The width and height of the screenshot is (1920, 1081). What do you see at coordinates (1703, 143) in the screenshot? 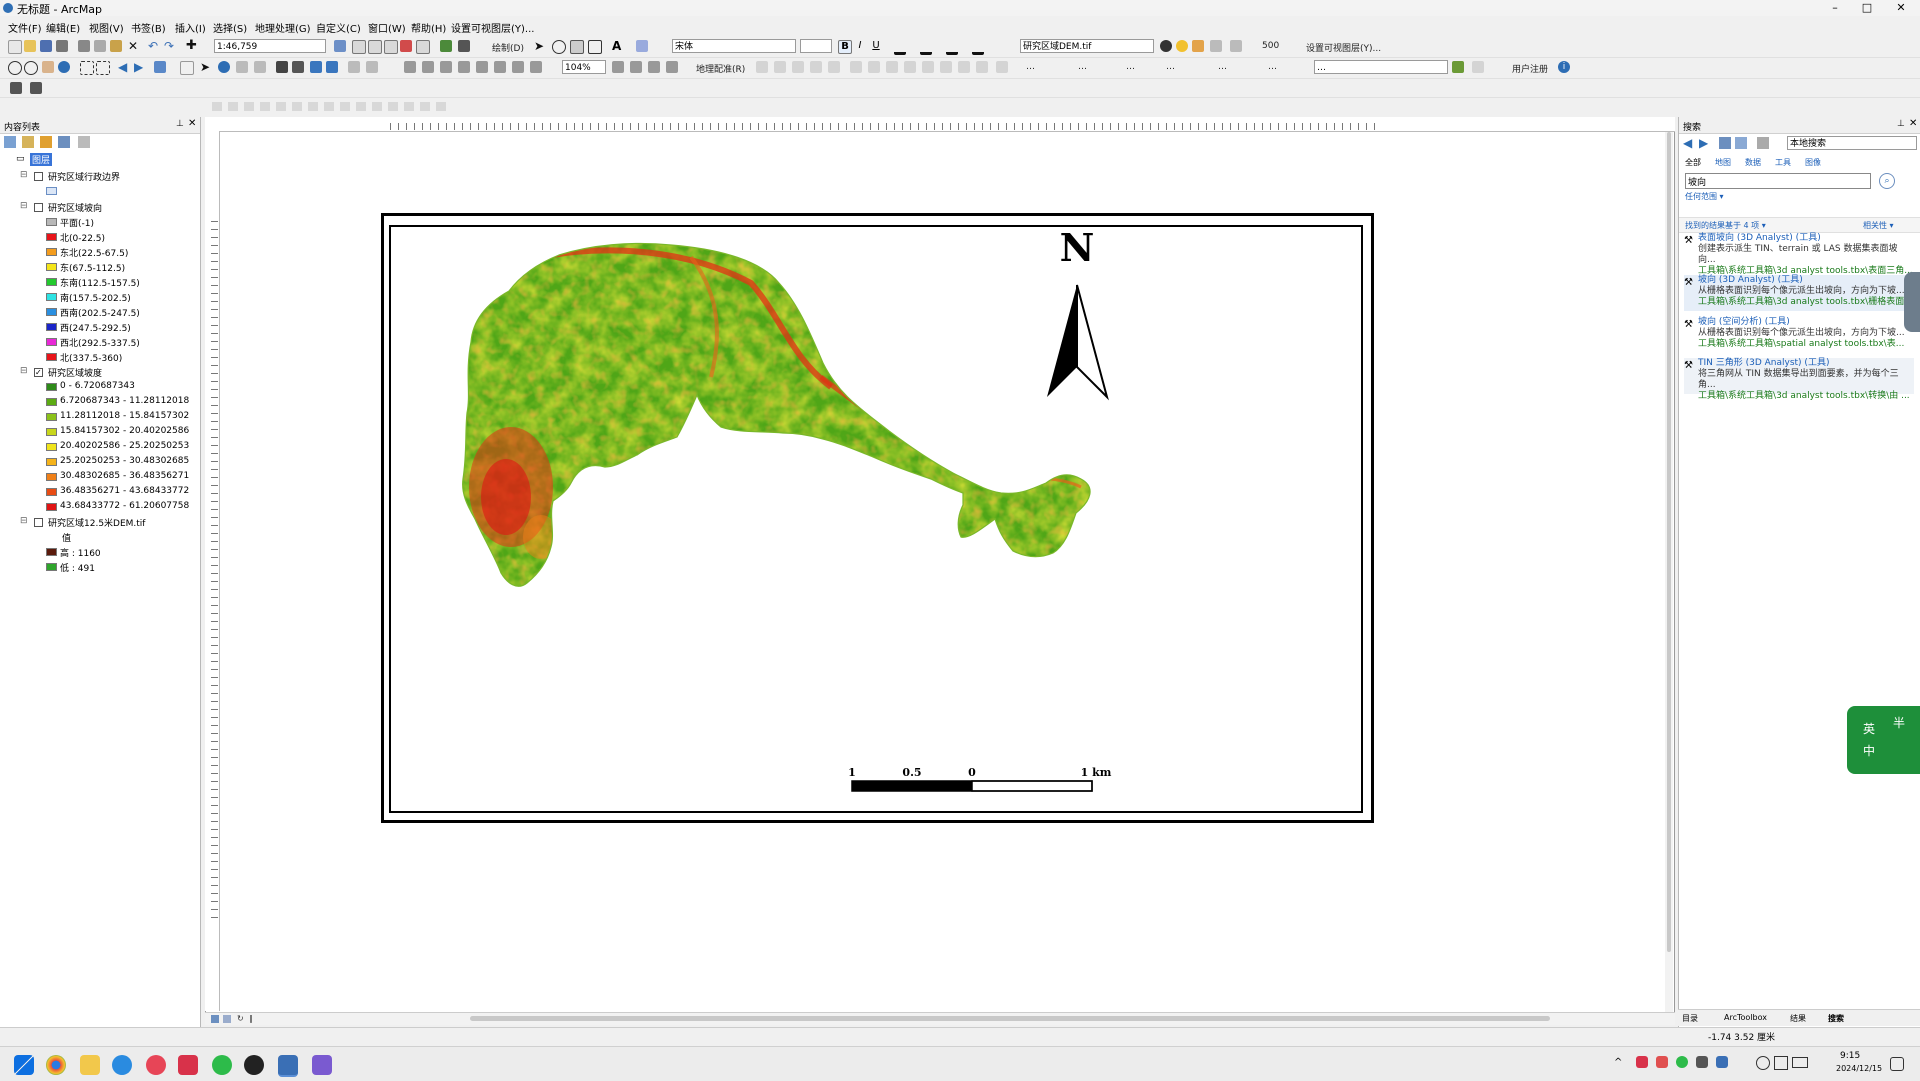
I see `forward-icon: ▶` at bounding box center [1703, 143].